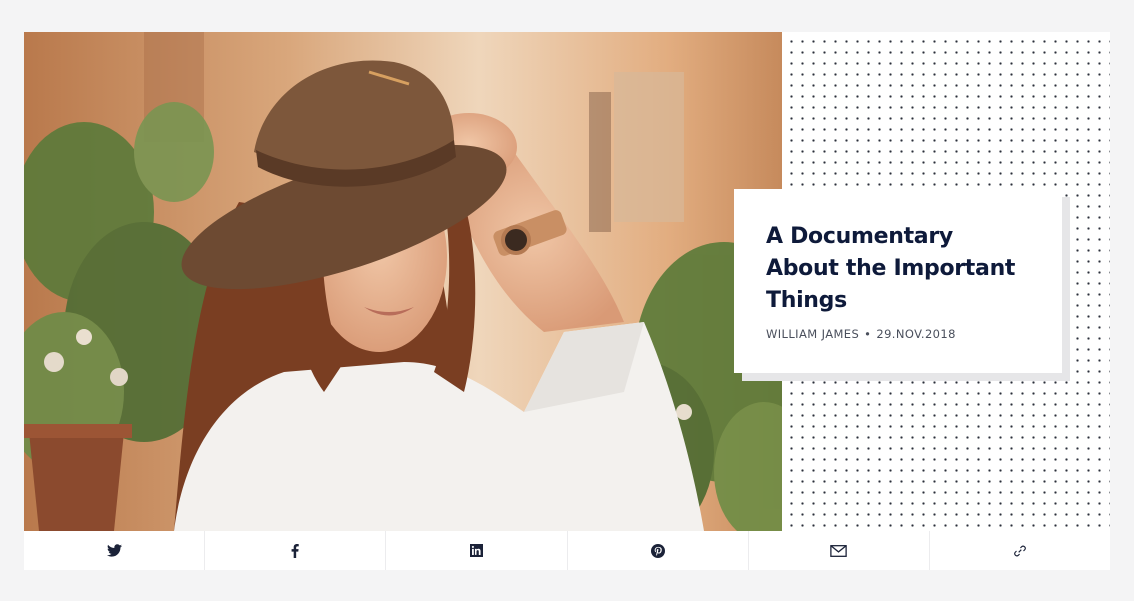 This screenshot has width=1134, height=601. Describe the element at coordinates (812, 334) in the screenshot. I see `author-name: WILLIAM JAMES` at that location.